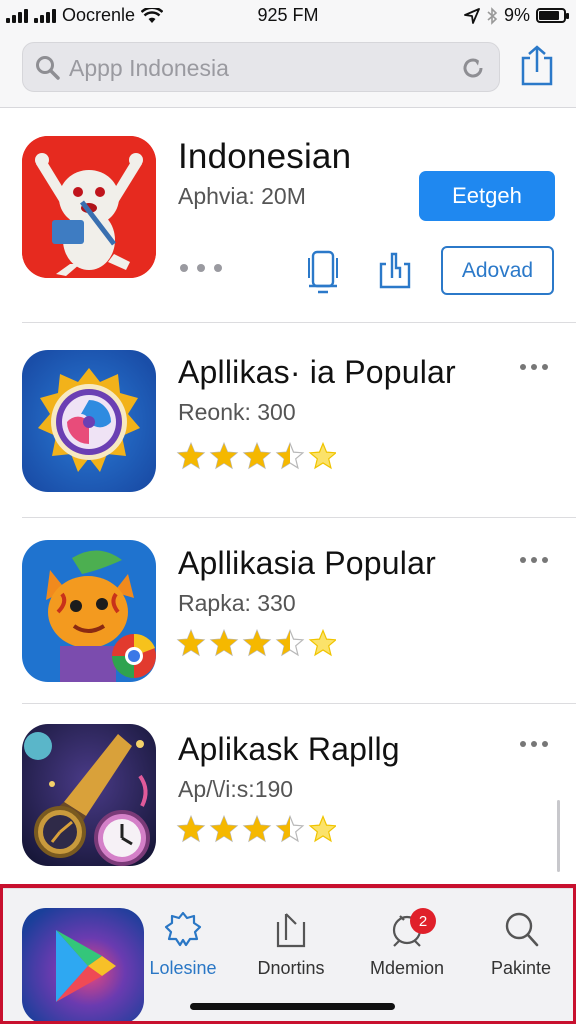 This screenshot has height=1024, width=576. I want to click on app-2-icon, so click(89, 611).